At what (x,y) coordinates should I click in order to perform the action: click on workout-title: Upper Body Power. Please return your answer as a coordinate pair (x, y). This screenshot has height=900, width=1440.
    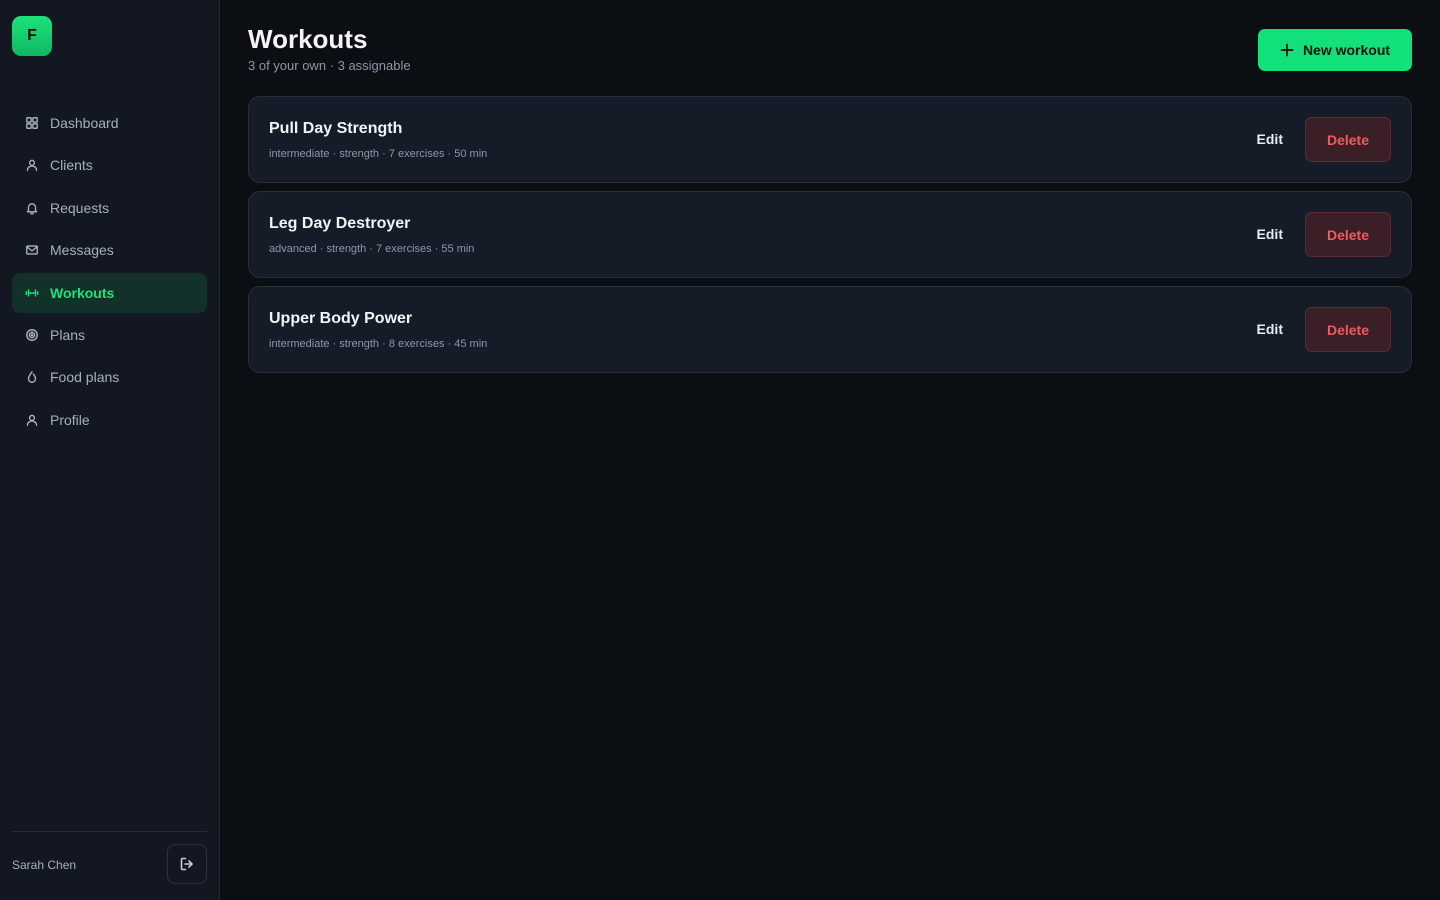
    Looking at the image, I should click on (341, 318).